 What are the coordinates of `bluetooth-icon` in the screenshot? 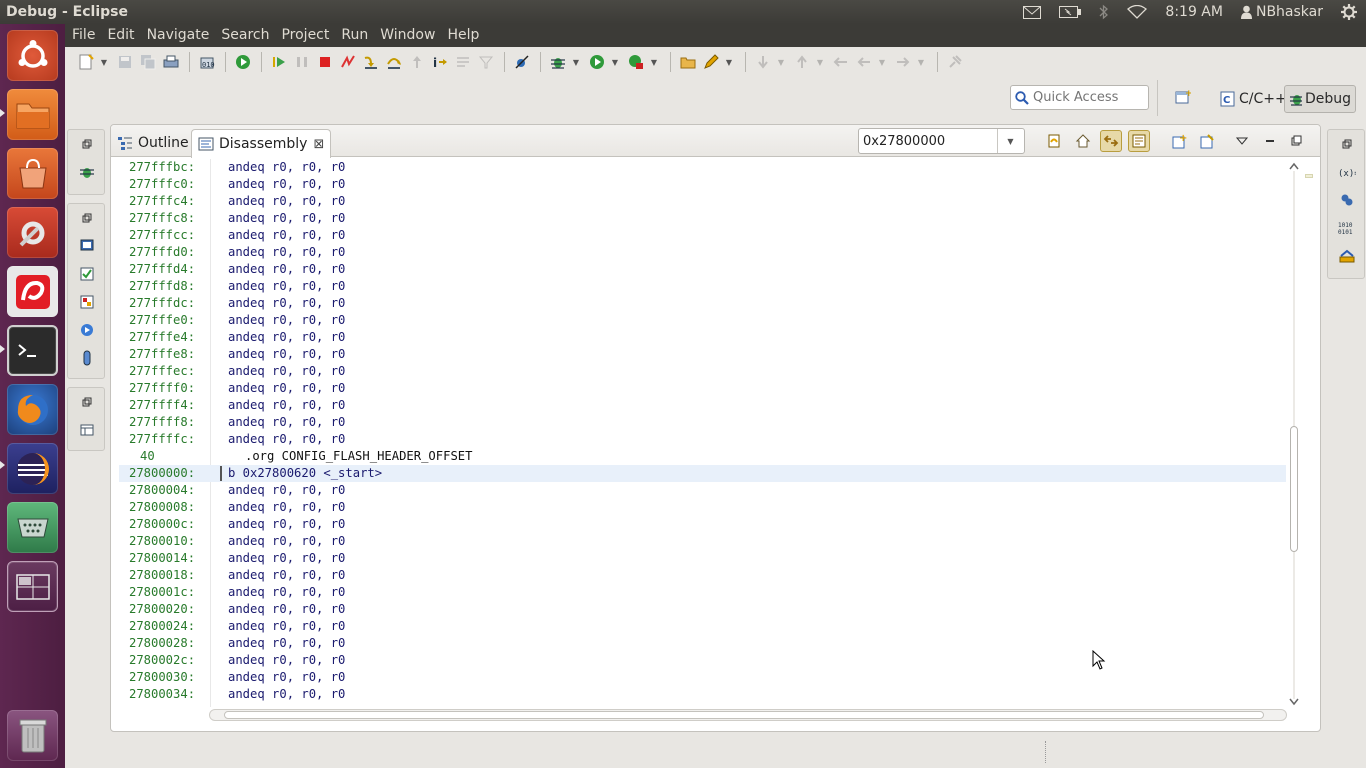 It's located at (1104, 12).